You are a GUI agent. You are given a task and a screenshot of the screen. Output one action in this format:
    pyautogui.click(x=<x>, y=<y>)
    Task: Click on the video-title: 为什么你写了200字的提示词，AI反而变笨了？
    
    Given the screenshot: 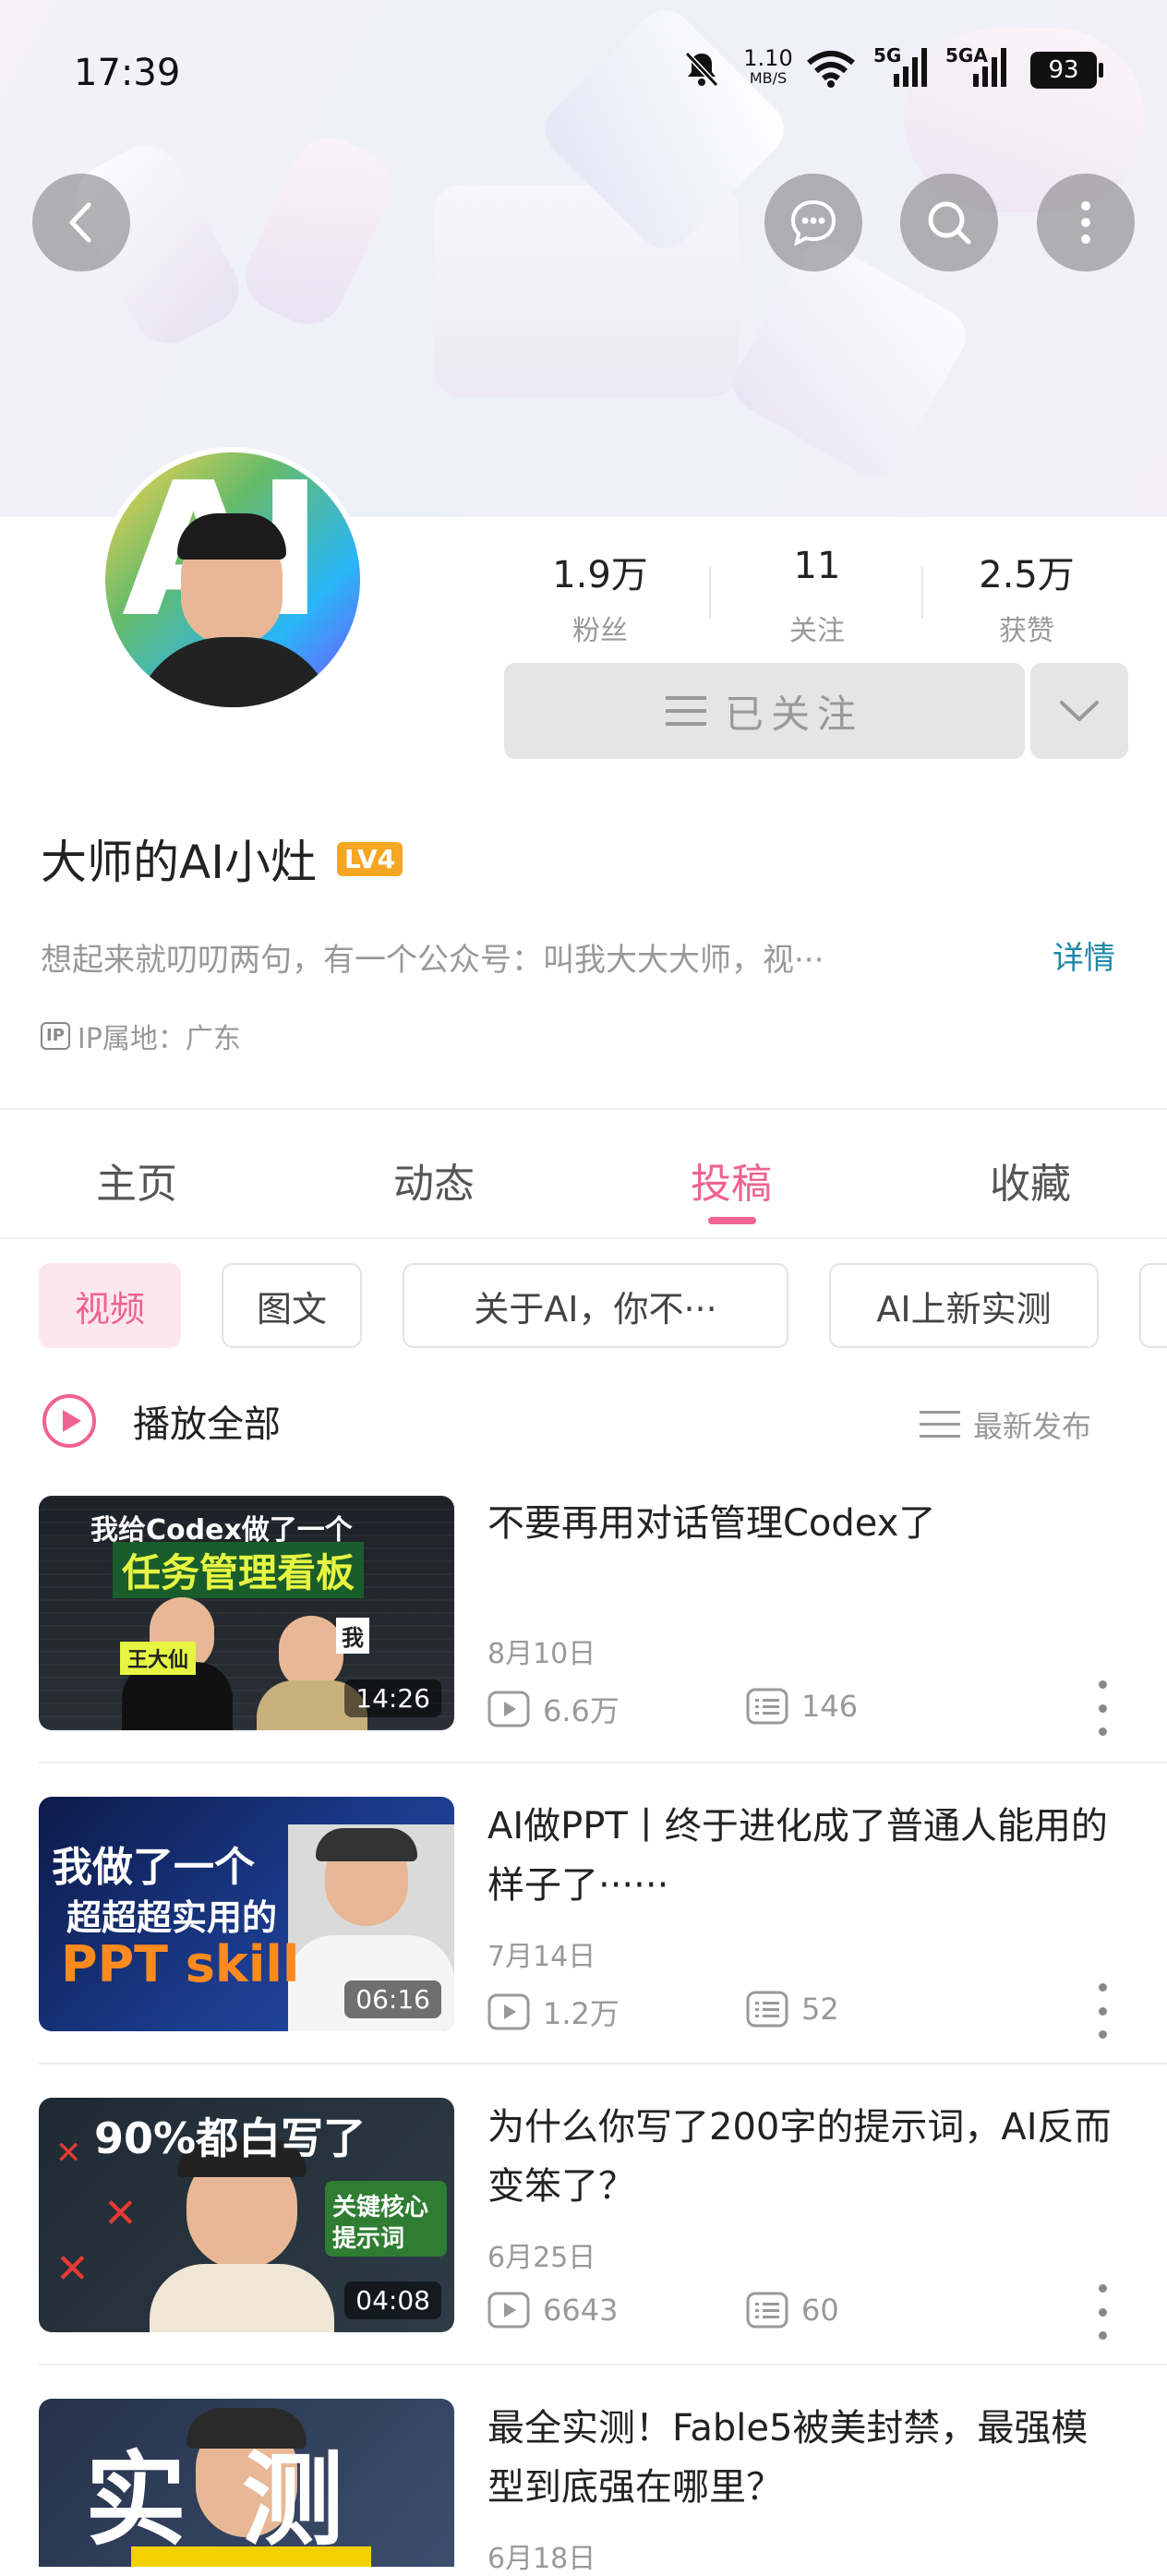 What is the action you would take?
    pyautogui.click(x=806, y=2157)
    